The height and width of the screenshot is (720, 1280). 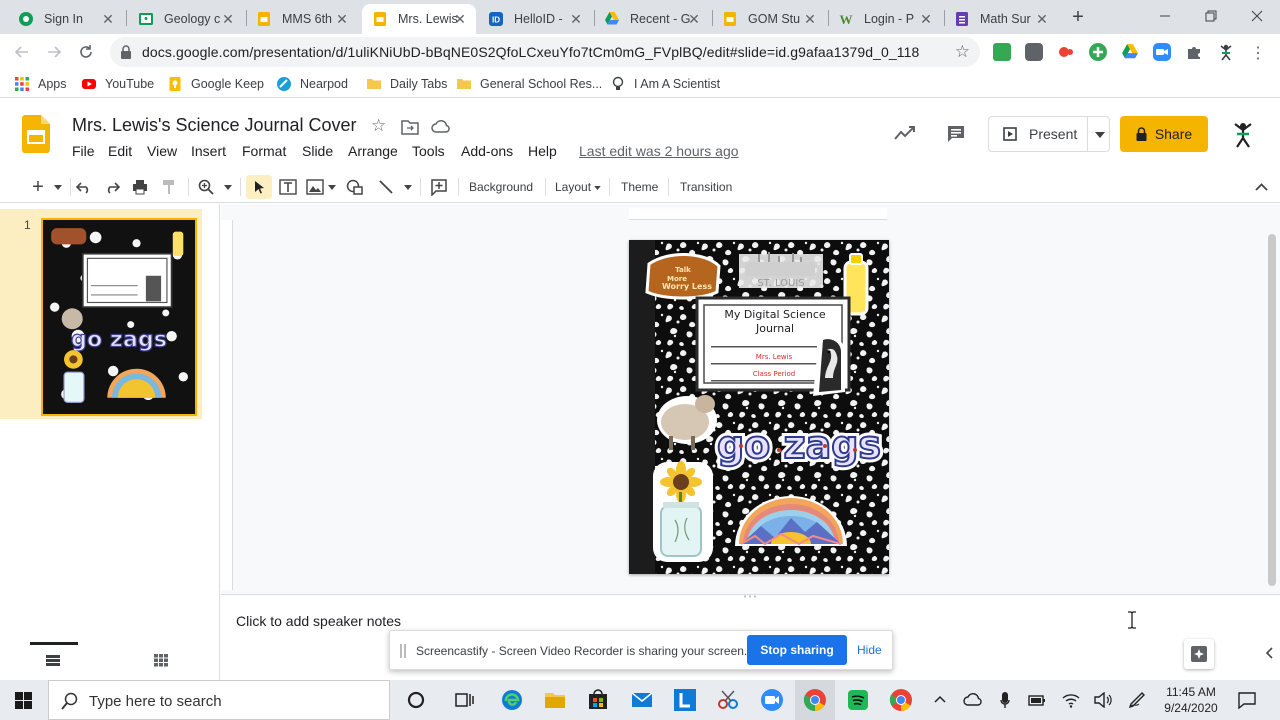 I want to click on new-tab-button: +, so click(x=1078, y=17).